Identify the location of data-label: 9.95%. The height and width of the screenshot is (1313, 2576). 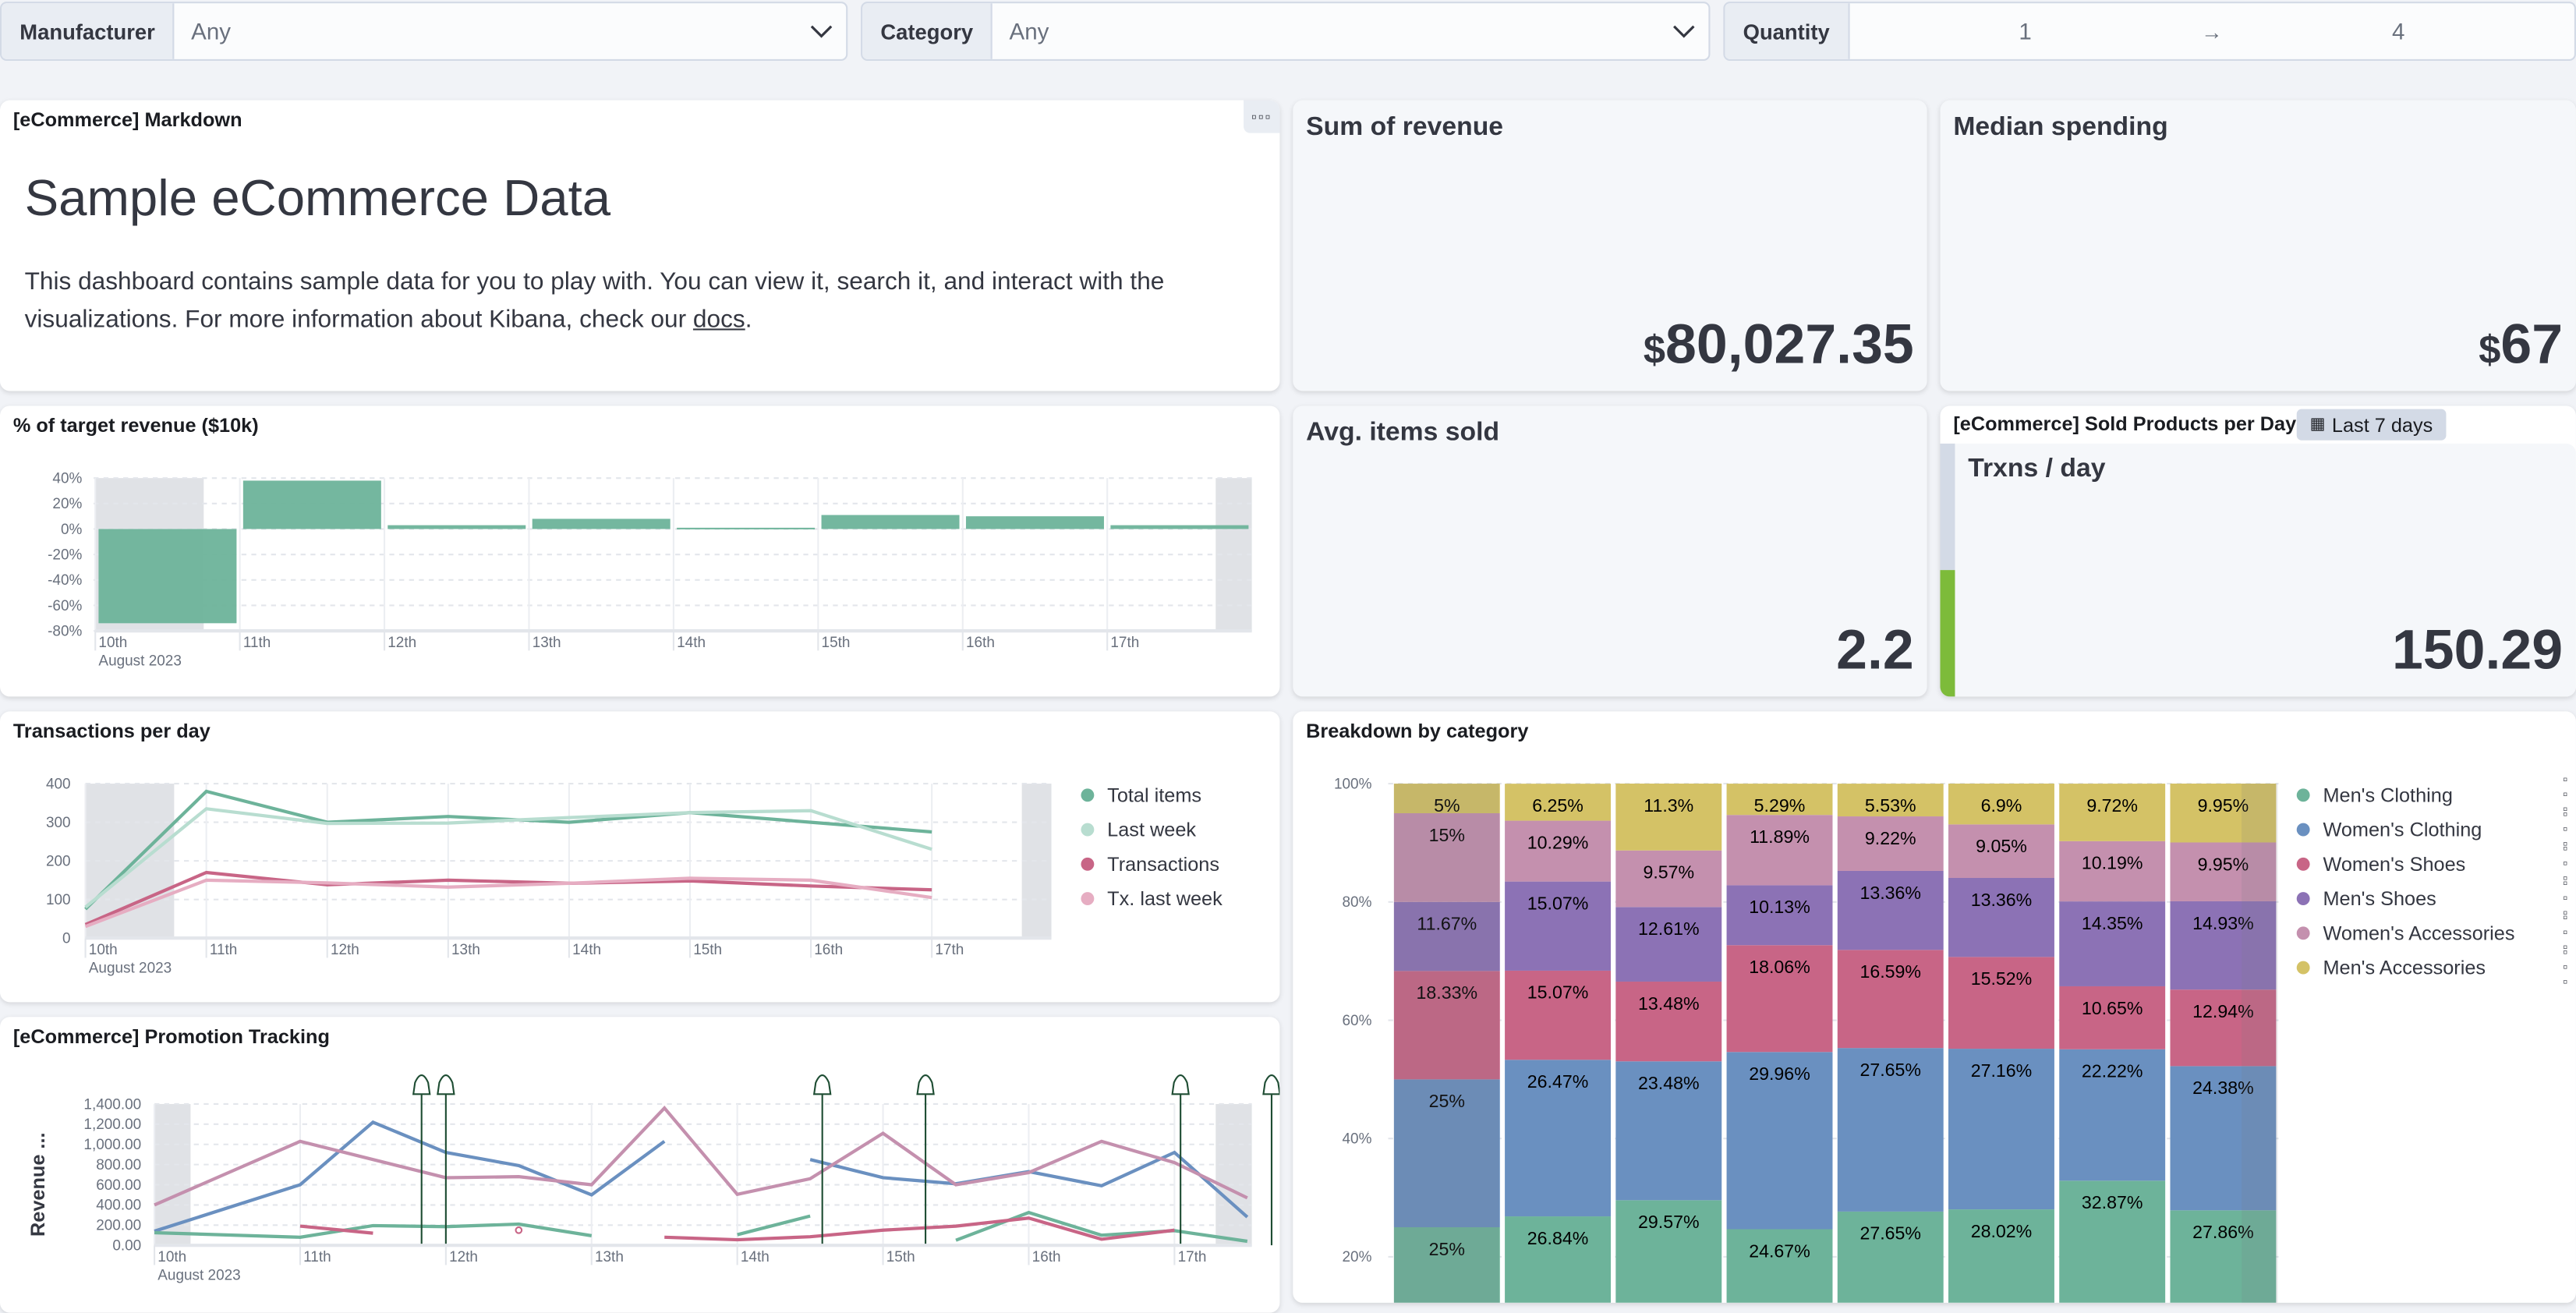
(2223, 864).